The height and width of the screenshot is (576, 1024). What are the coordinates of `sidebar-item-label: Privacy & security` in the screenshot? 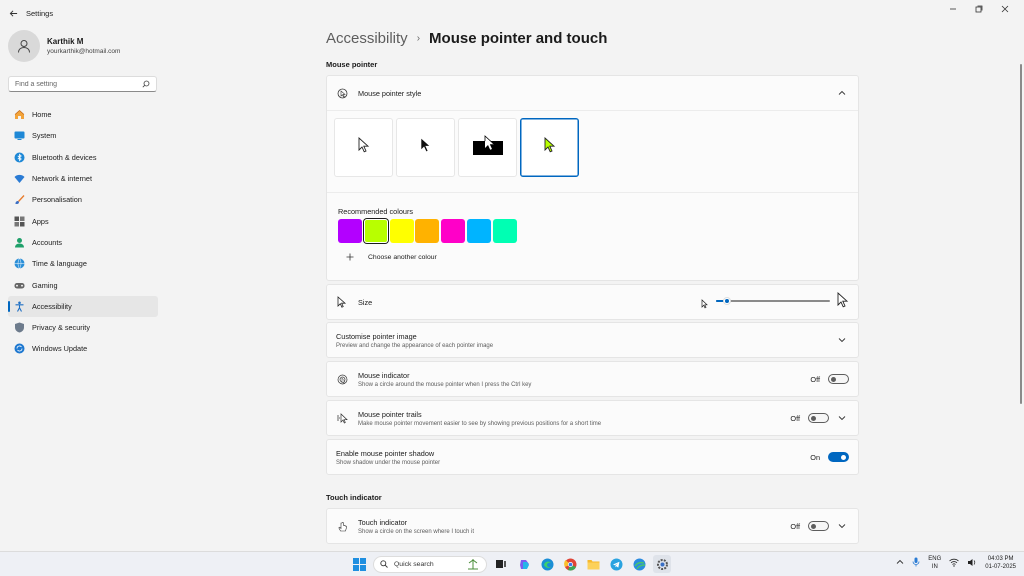 It's located at (61, 327).